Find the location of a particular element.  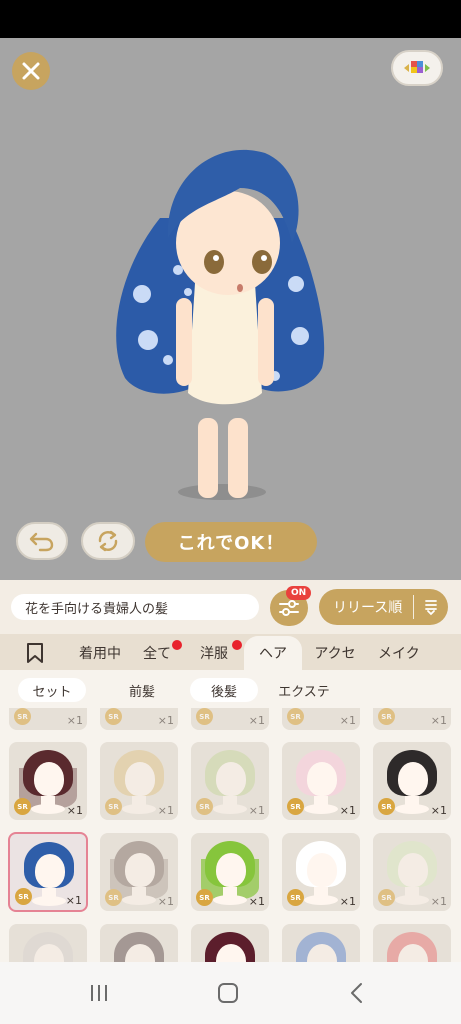

item-info-bar: 花を手向ける貴婦人の髪 ON リリース順 is located at coordinates (230, 607).